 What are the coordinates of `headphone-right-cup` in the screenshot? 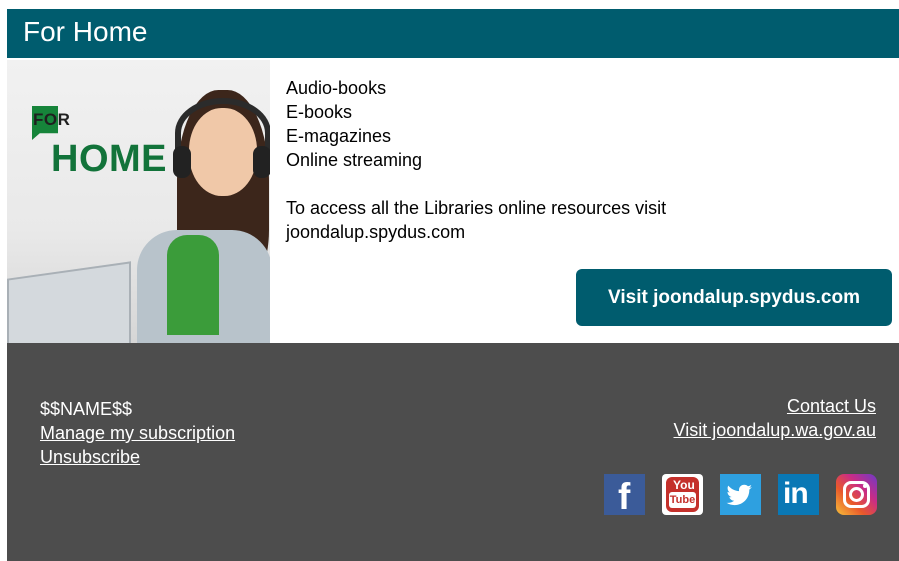 It's located at (261, 162).